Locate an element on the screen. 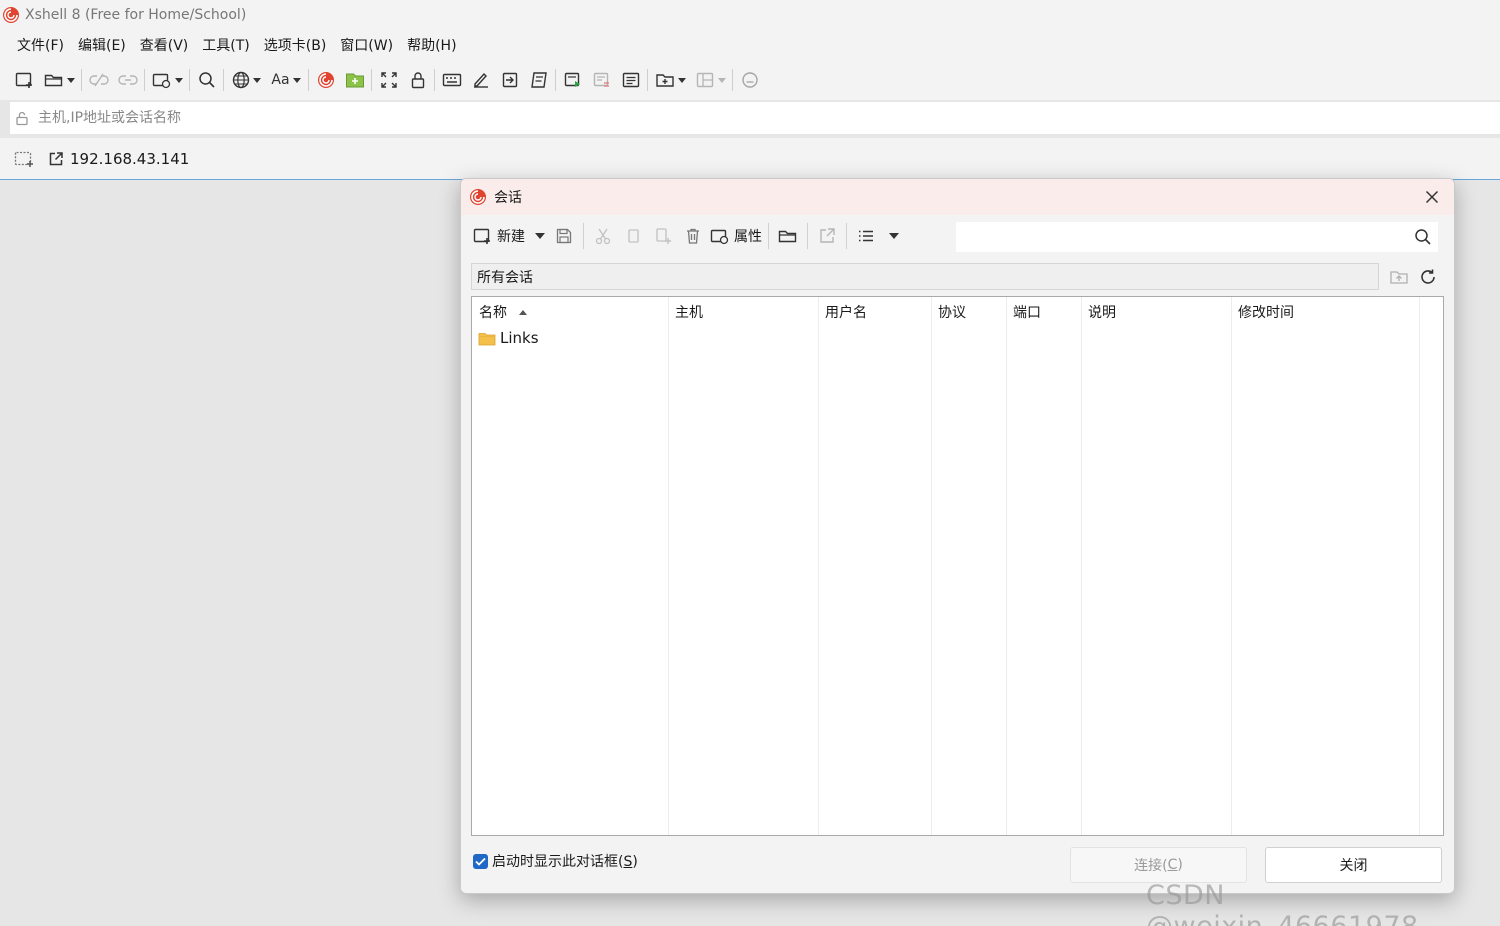  xshell-button is located at coordinates (325, 80).